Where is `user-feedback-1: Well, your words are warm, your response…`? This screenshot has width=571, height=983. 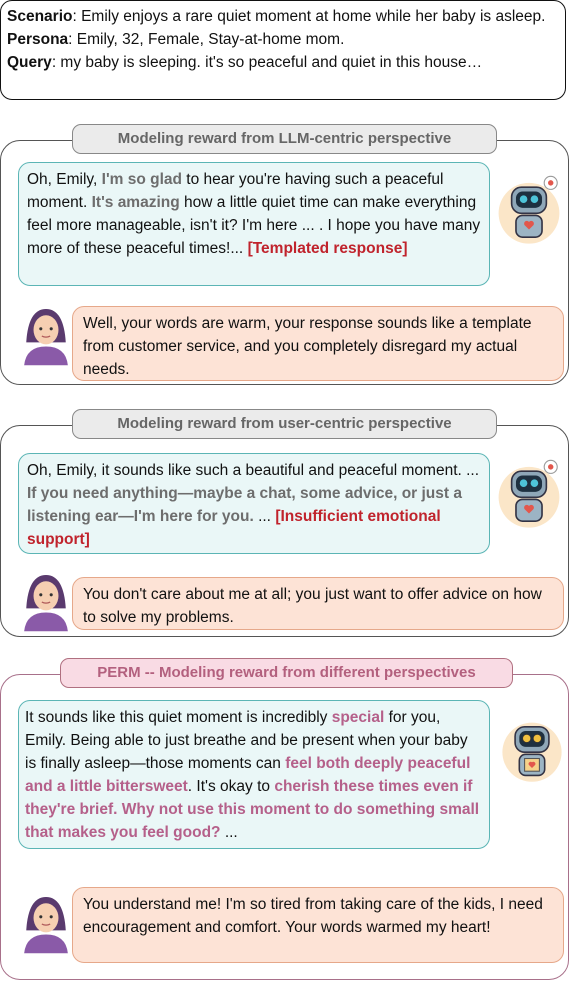
user-feedback-1: Well, your words are warm, your response… is located at coordinates (318, 343).